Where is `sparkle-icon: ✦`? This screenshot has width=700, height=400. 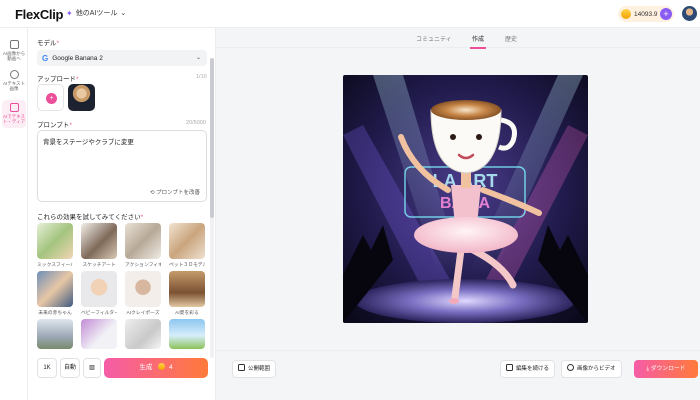
sparkle-icon: ✦ is located at coordinates (69, 13).